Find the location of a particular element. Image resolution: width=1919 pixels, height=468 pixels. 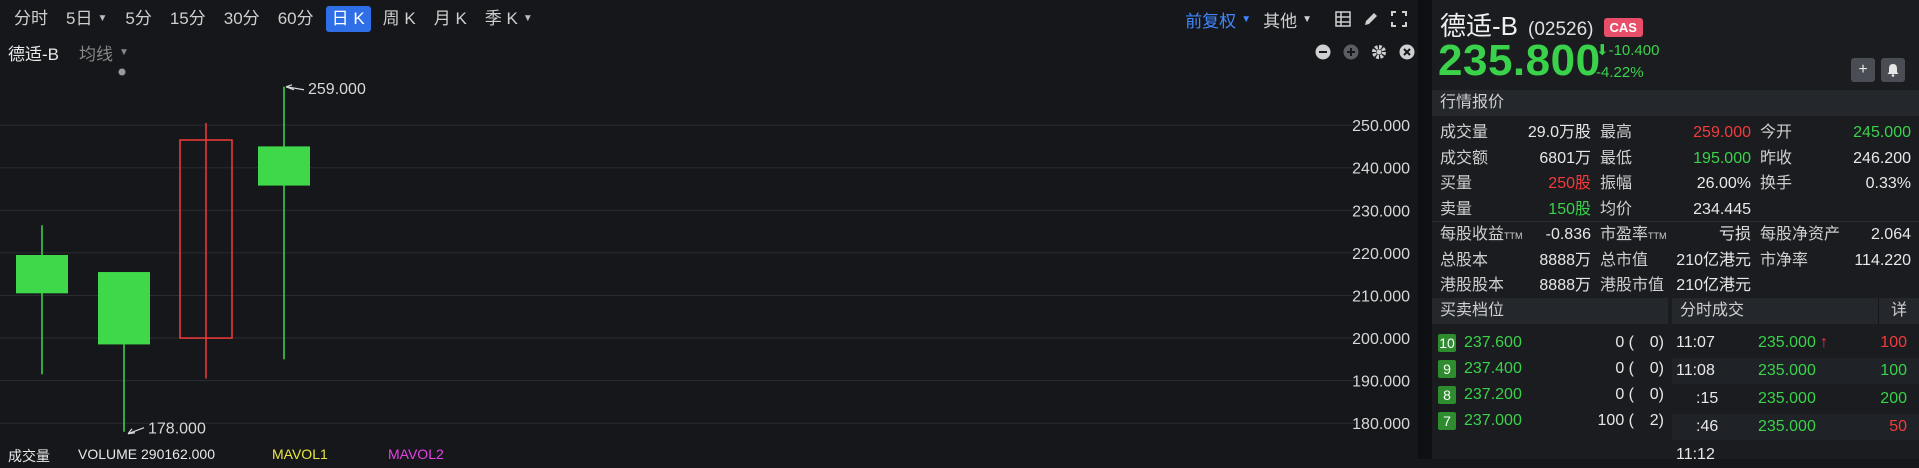

y-tick-label: 220.000 is located at coordinates (1381, 254).